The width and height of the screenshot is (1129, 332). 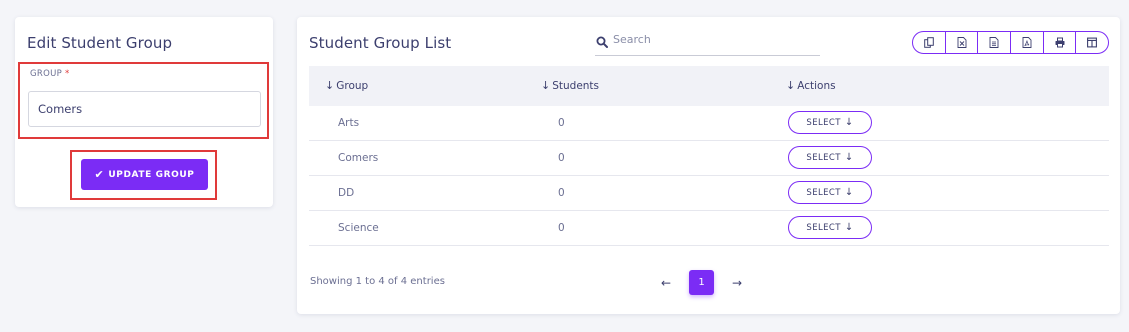 What do you see at coordinates (99, 174) in the screenshot?
I see `check-icon: ✔` at bounding box center [99, 174].